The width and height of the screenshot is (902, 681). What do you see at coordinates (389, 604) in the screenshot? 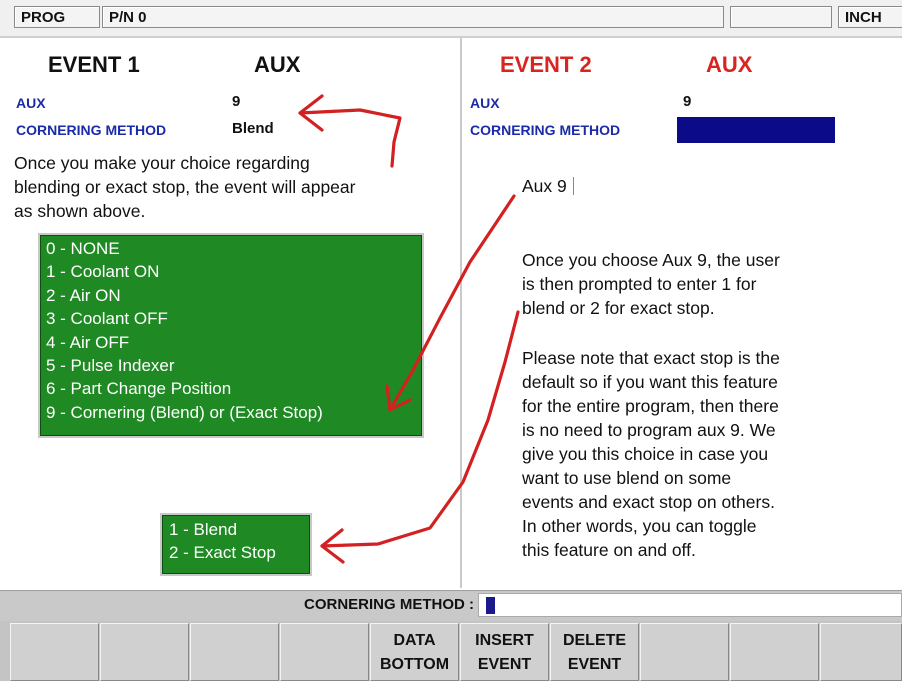
I see `input-prompt-label: CORNERING METHOD :` at bounding box center [389, 604].